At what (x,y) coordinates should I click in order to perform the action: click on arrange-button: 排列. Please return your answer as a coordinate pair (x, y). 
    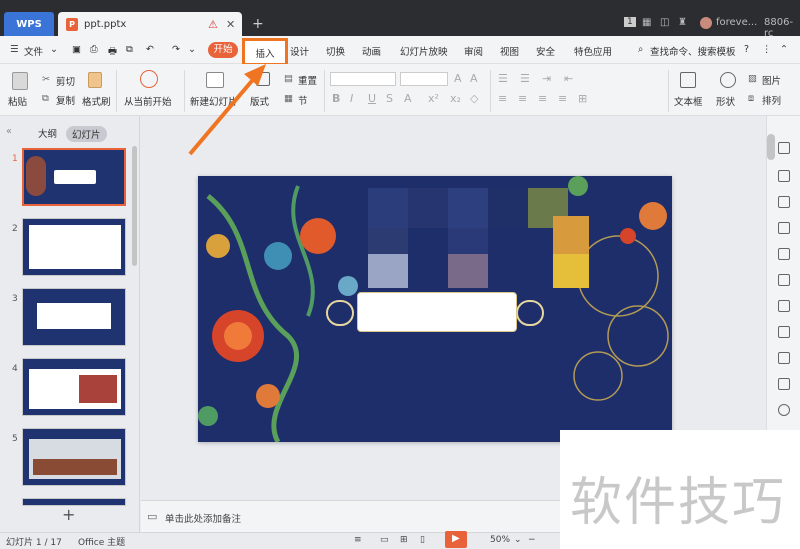
    Looking at the image, I should click on (771, 100).